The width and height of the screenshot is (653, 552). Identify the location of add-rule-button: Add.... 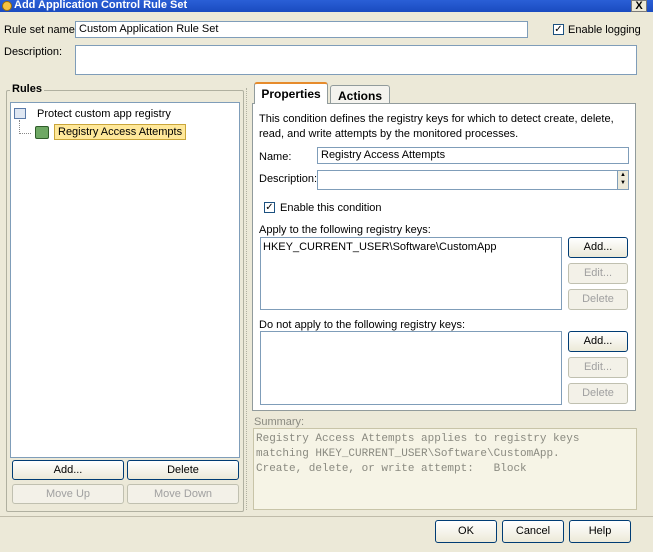
(68, 470).